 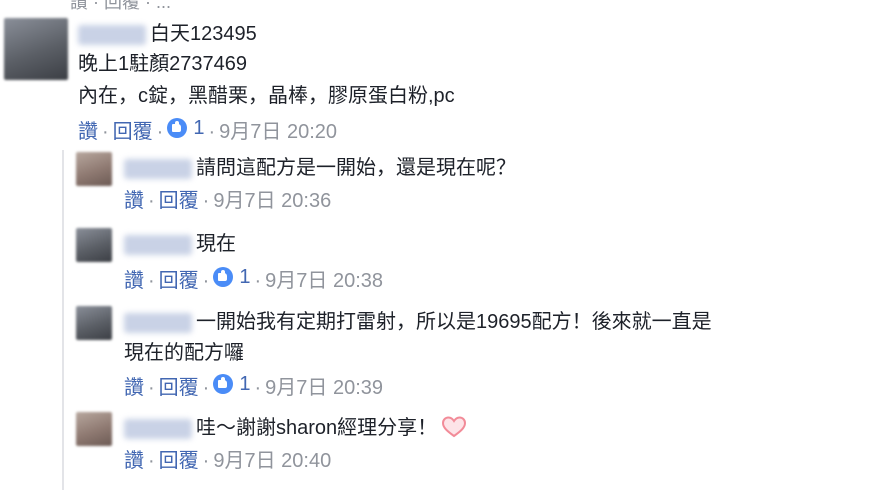 What do you see at coordinates (162, 64) in the screenshot?
I see `comment-text: 晚上1駐顏2737469` at bounding box center [162, 64].